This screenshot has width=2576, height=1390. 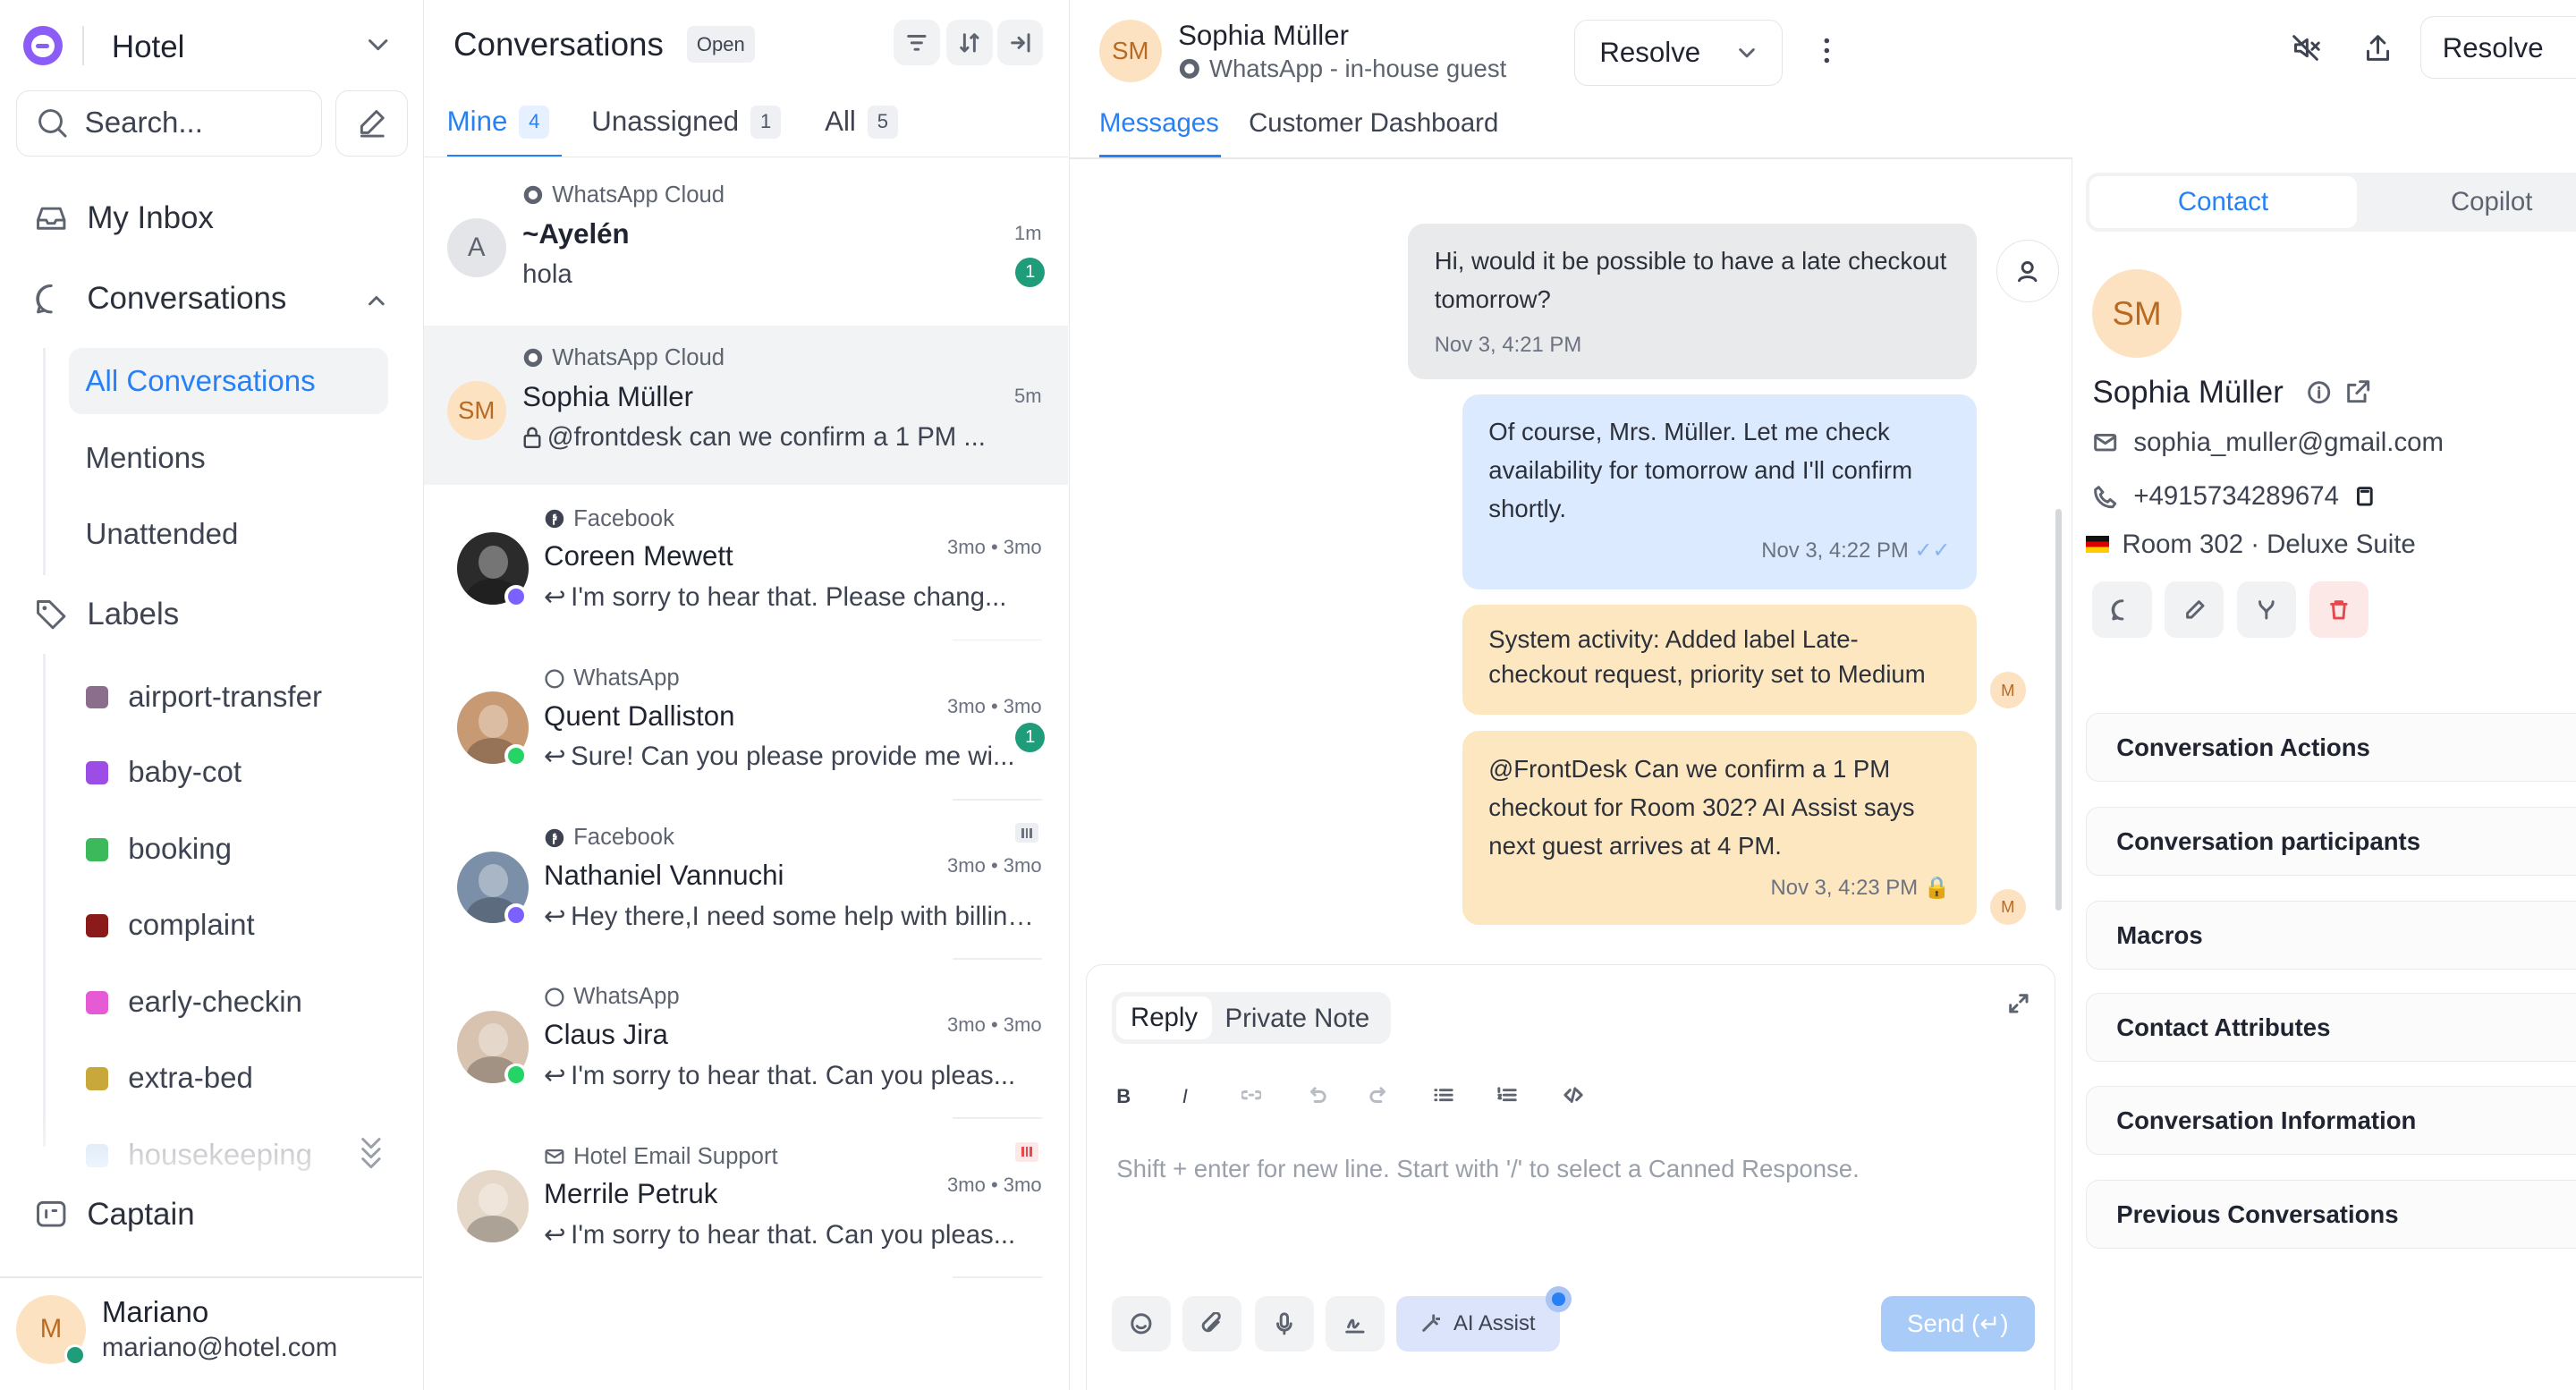 I want to click on accordion-section: Conversation Information, so click(x=2331, y=1121).